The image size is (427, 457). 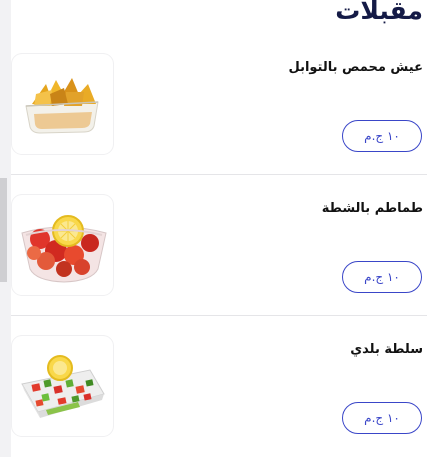 I want to click on baladi-salad-box-image, so click(x=62, y=386).